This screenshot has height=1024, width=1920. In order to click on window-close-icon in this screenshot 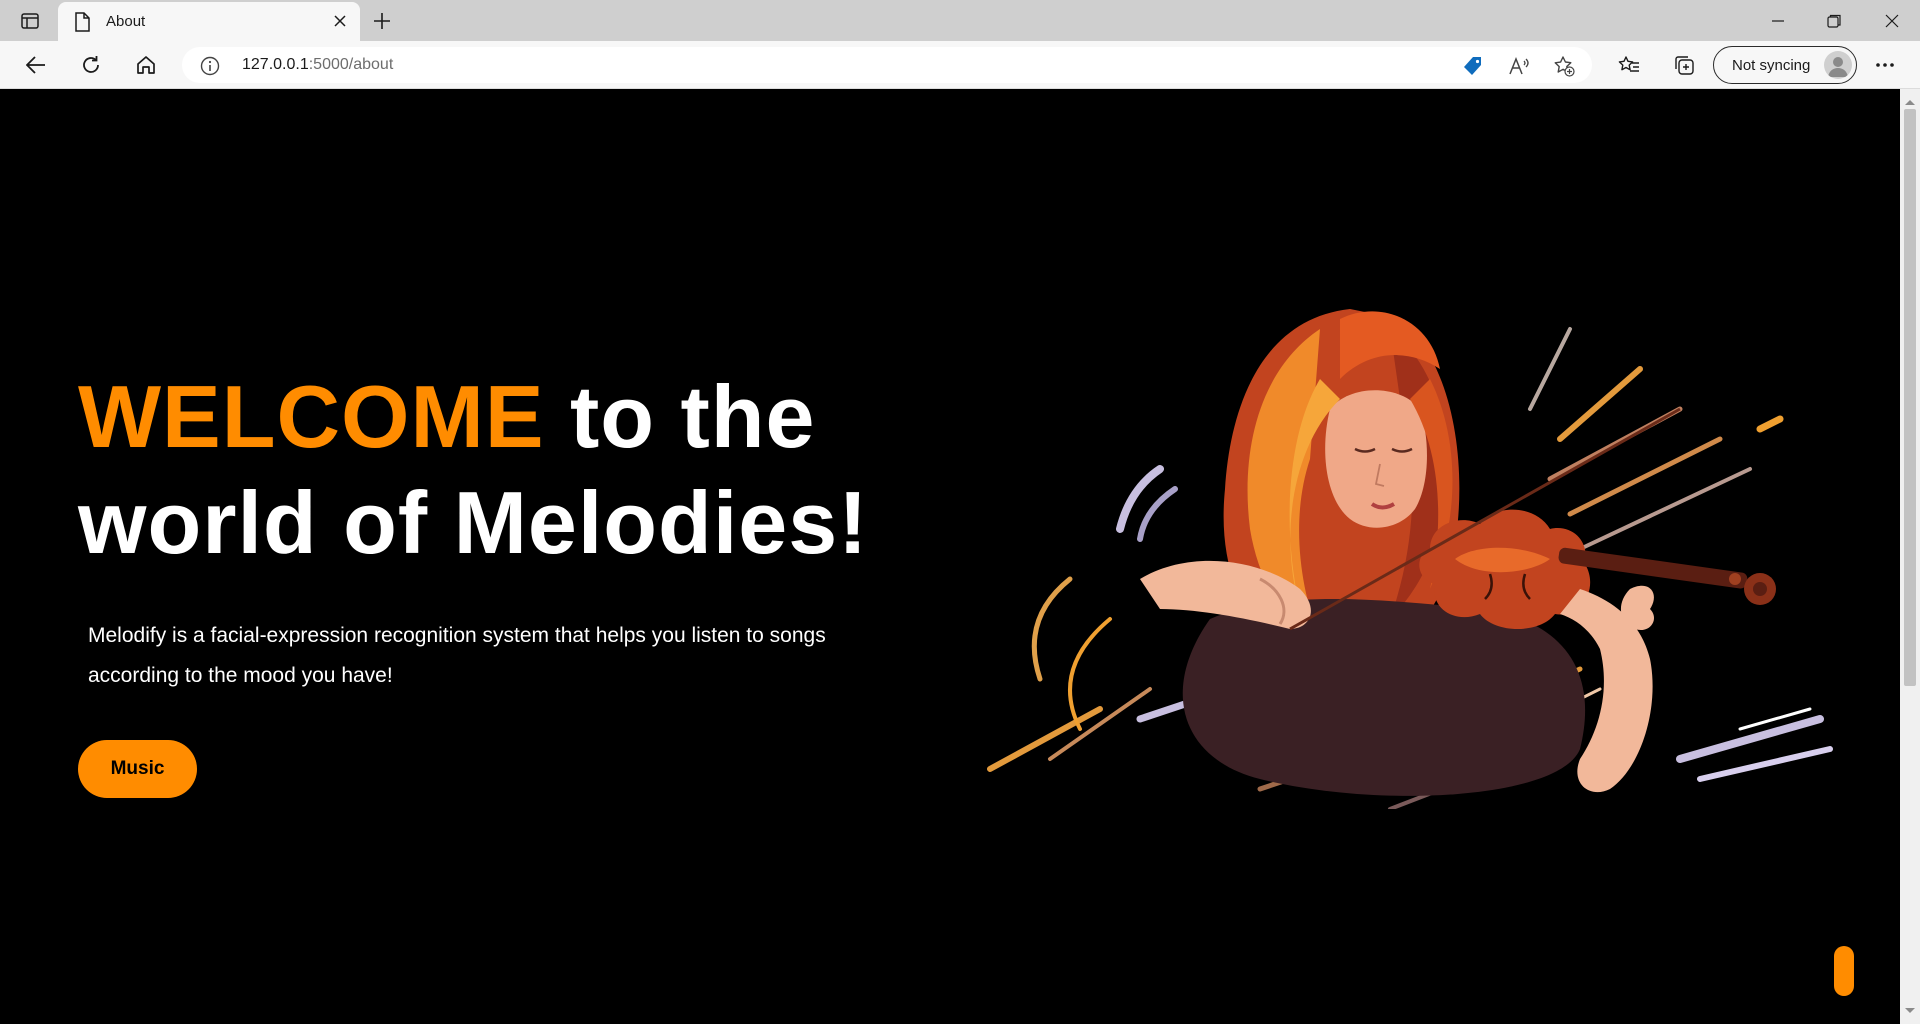, I will do `click(1892, 21)`.